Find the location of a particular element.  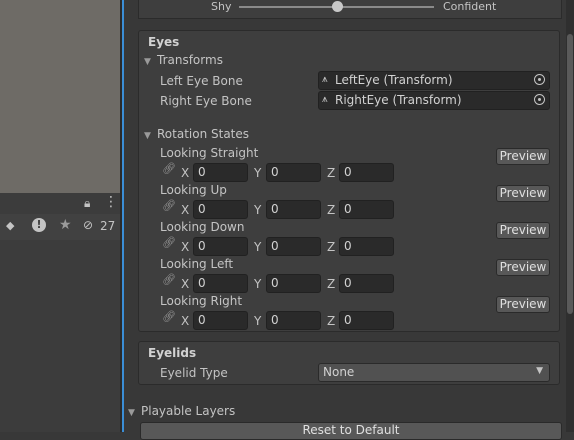

rotation-state-label: Looking Straight is located at coordinates (209, 153).